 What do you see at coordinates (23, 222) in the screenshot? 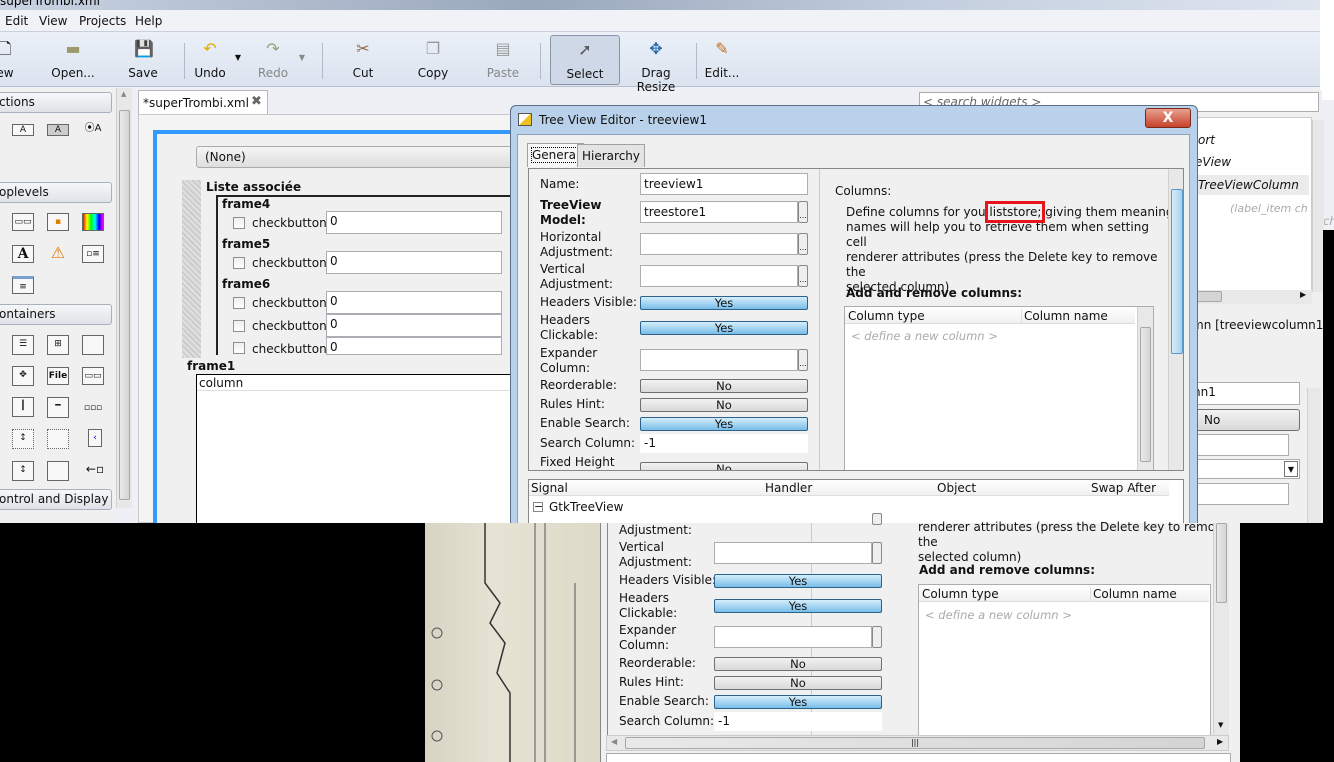
I see `window-widget-icon: ▭▭` at bounding box center [23, 222].